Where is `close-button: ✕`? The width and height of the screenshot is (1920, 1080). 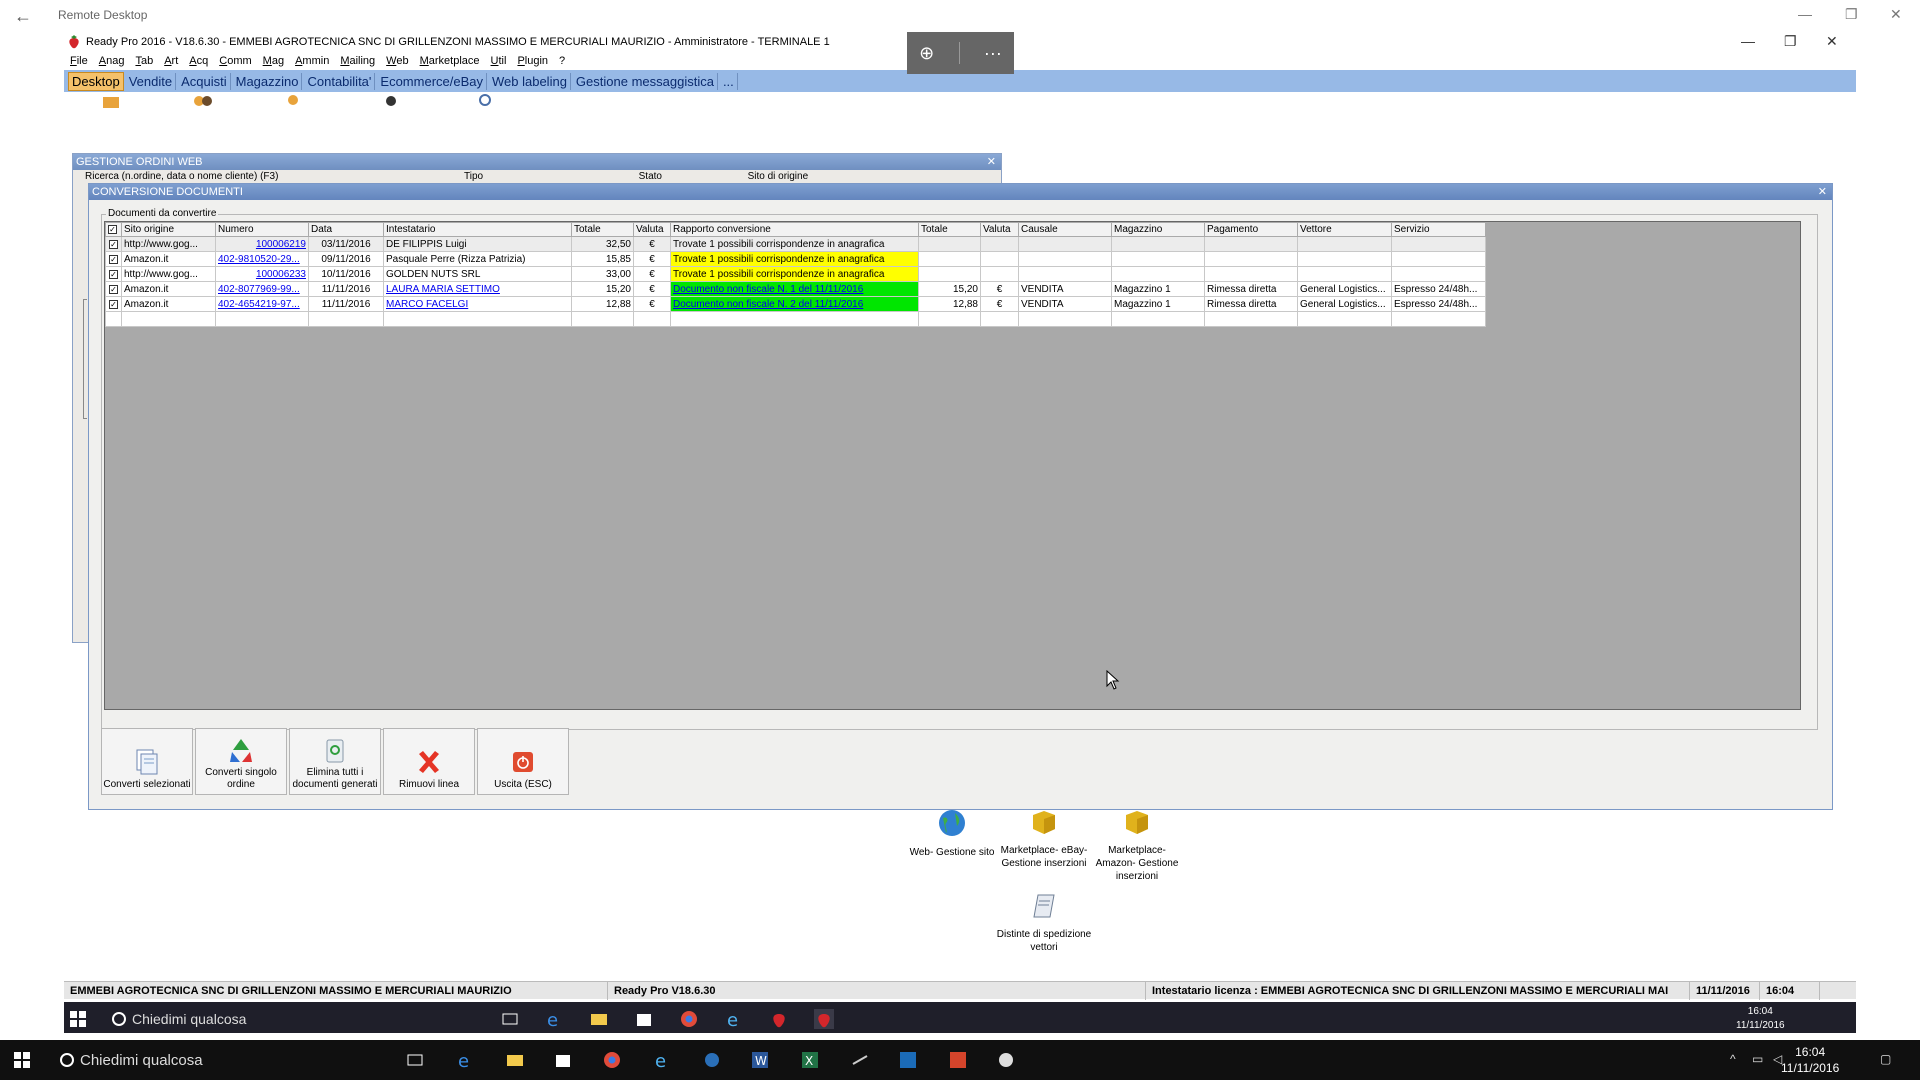
close-button: ✕ is located at coordinates (1896, 14).